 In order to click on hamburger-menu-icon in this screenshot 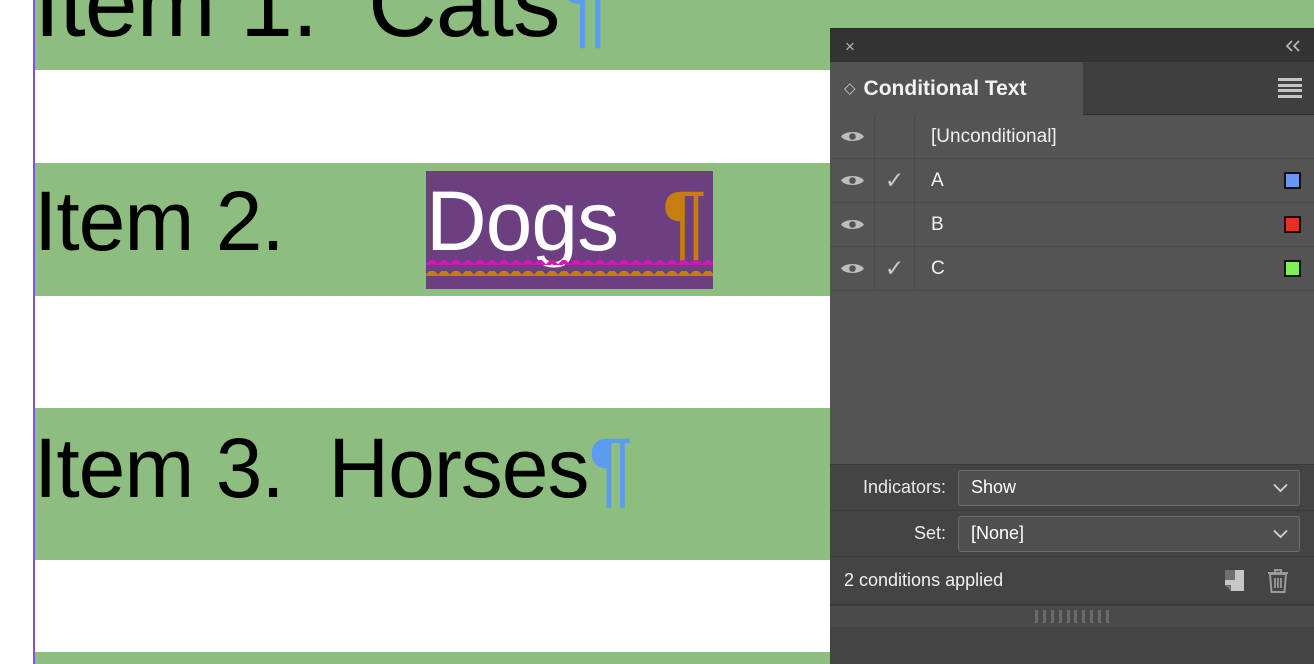, I will do `click(1290, 88)`.